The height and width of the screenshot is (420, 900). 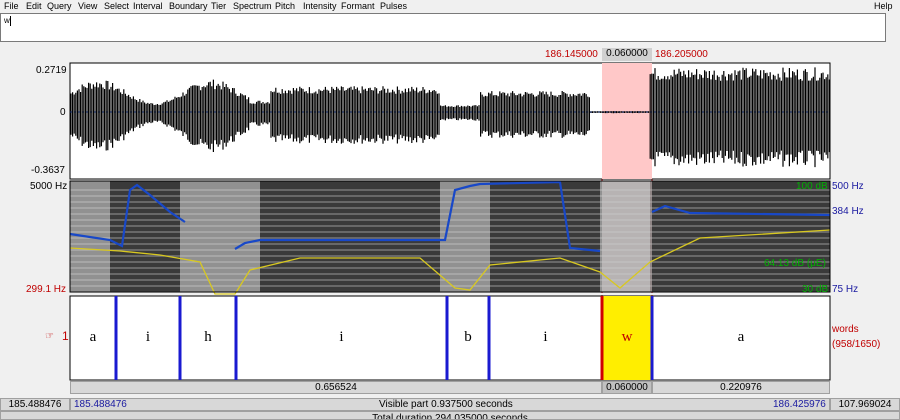 I want to click on tier-name: words, so click(x=845, y=329).